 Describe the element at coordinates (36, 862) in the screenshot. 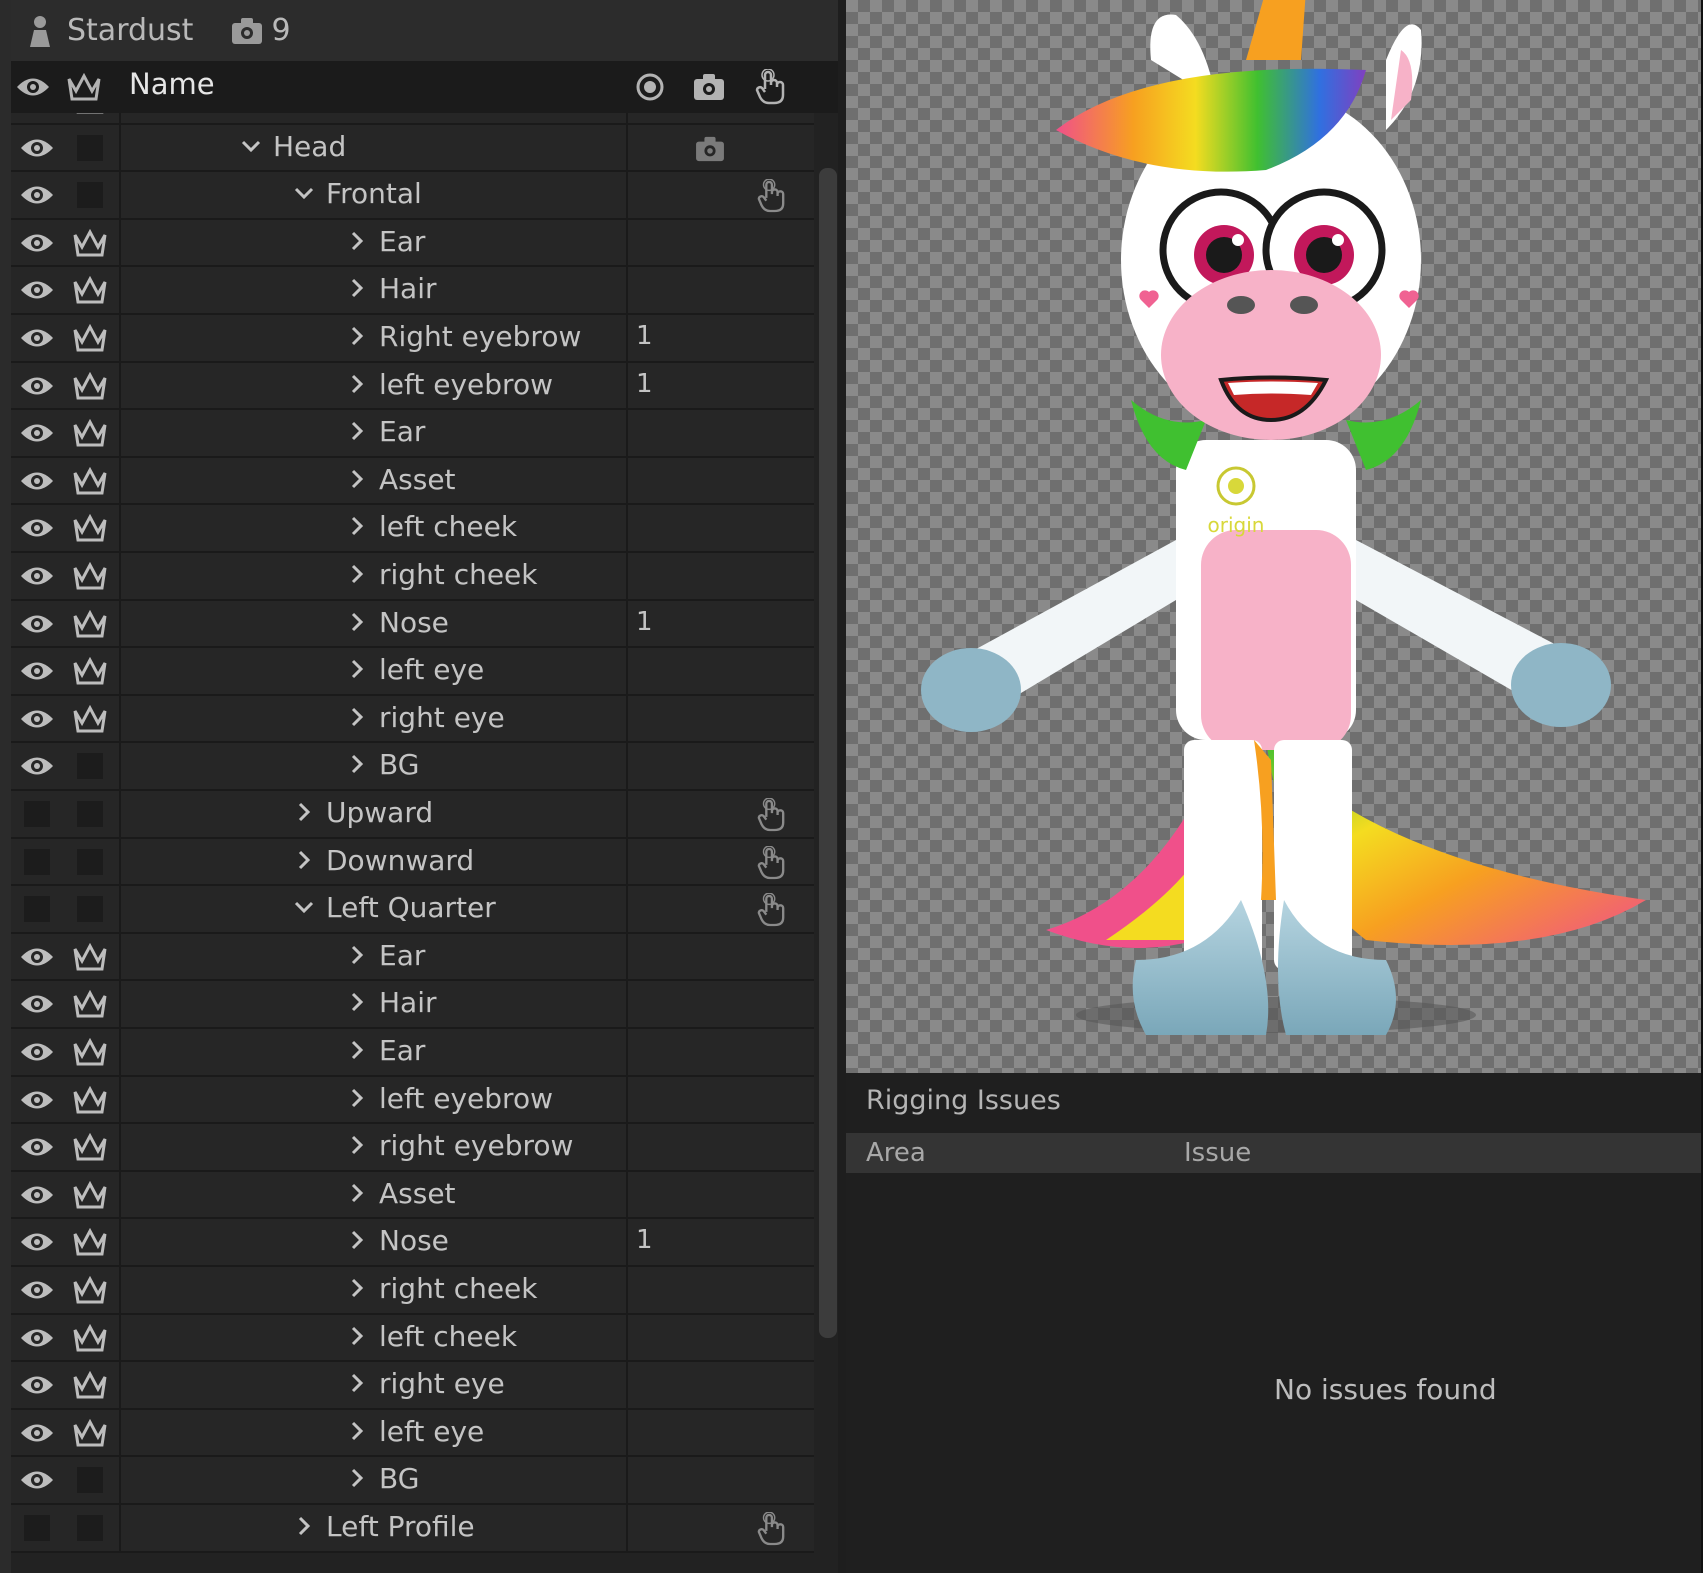

I see `visibility-toggle-off` at that location.